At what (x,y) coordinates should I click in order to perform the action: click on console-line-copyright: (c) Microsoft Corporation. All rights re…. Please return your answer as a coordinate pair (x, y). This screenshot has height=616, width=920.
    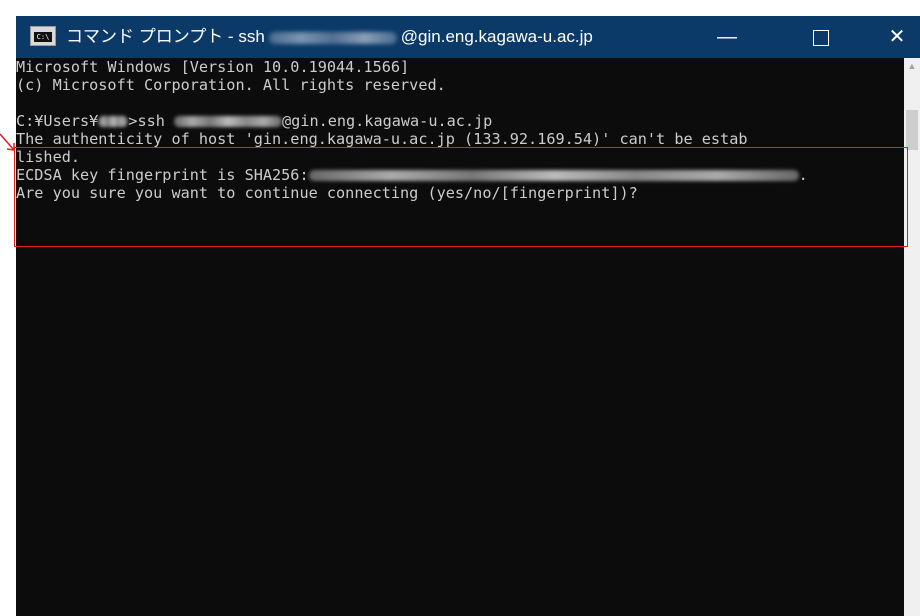
    Looking at the image, I should click on (231, 85).